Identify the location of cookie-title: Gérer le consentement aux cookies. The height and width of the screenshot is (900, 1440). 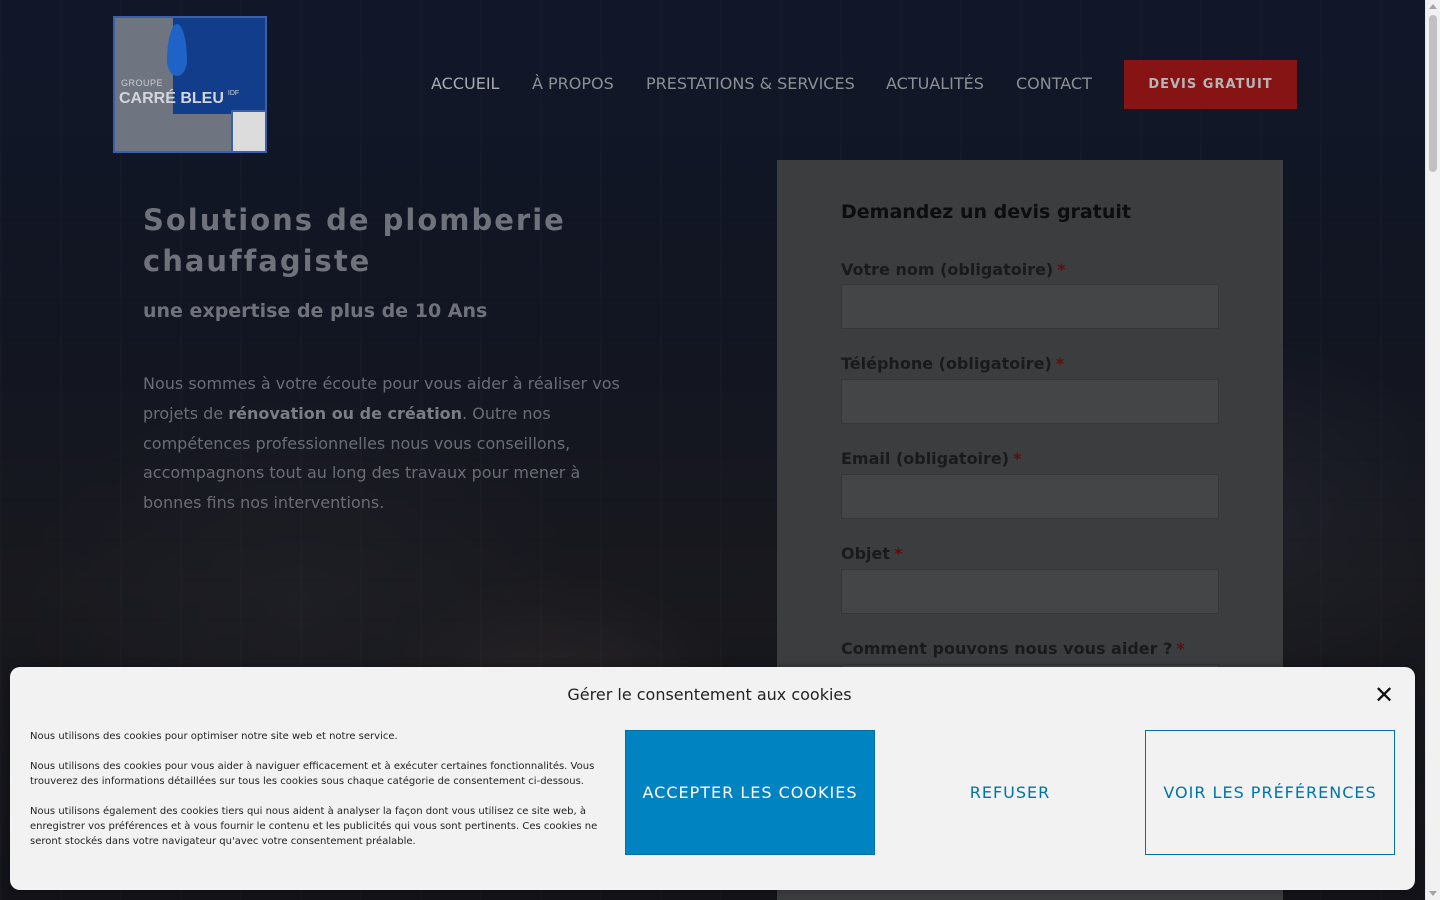
(712, 694).